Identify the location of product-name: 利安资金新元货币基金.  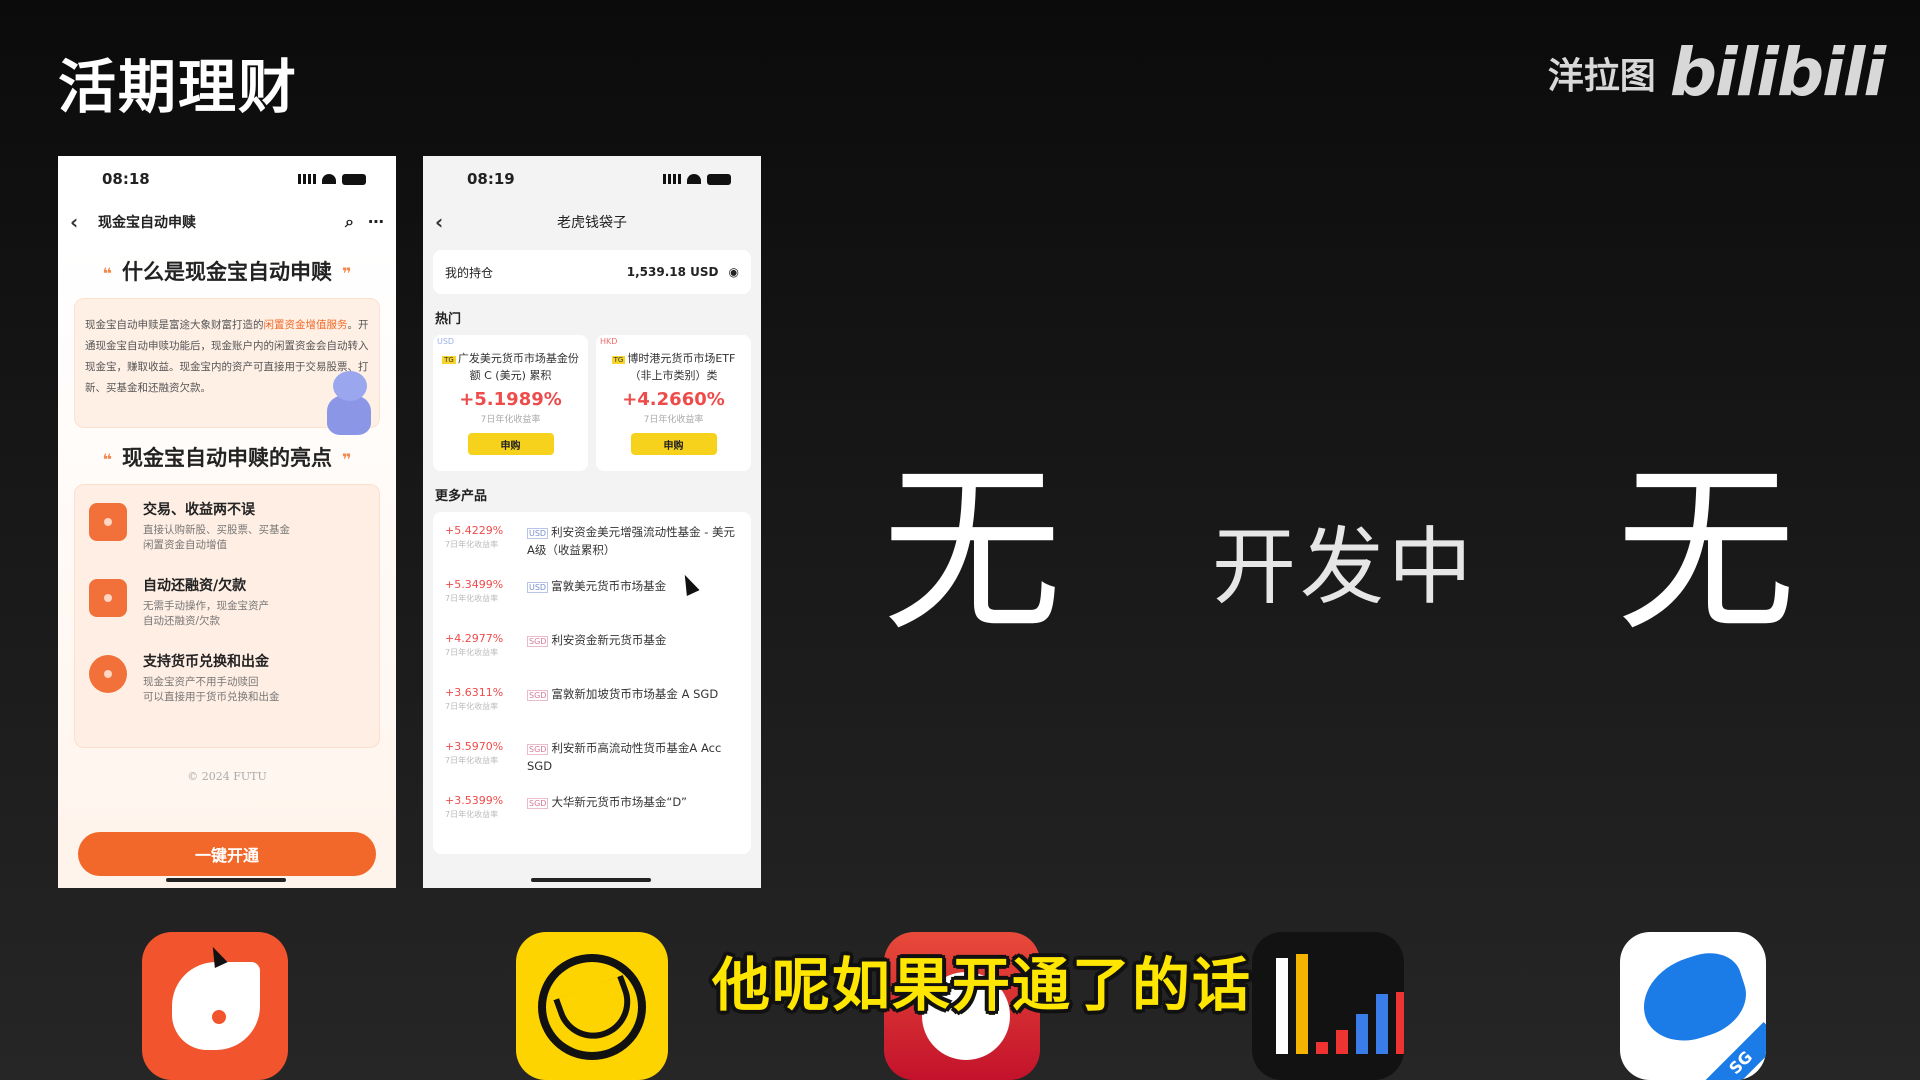
(609, 640).